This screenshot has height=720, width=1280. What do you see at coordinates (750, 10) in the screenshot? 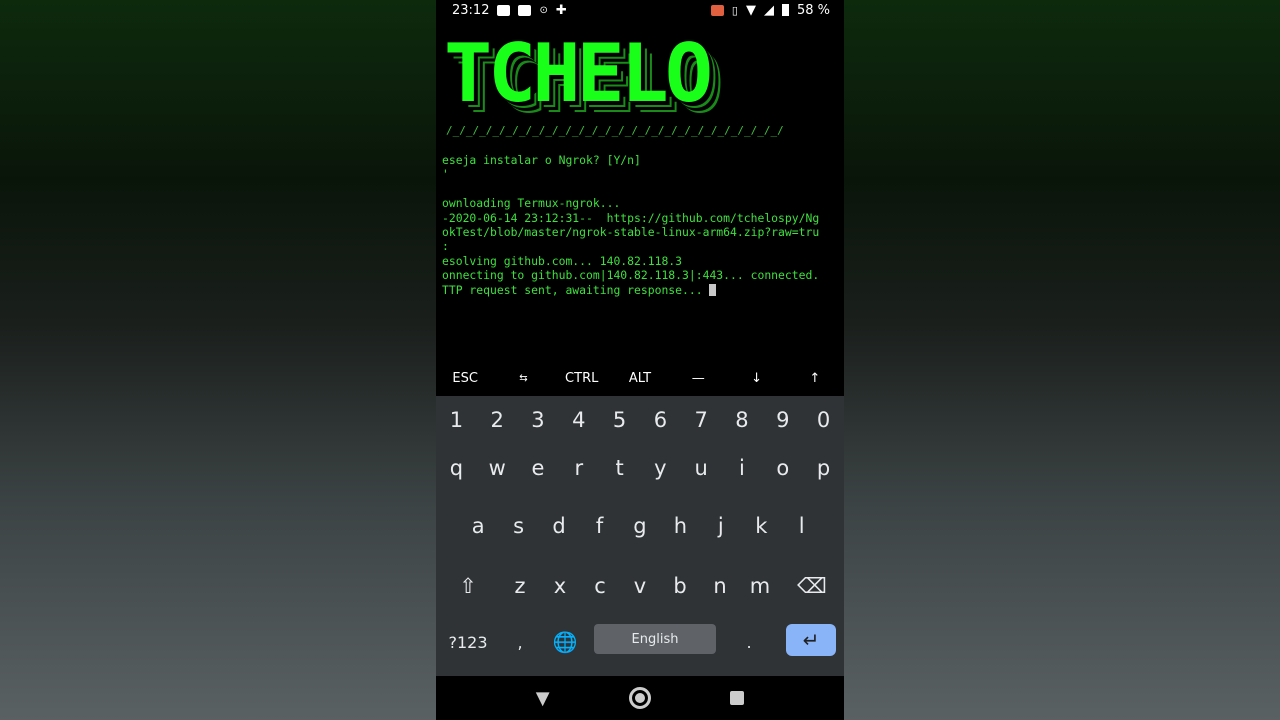
I see `wifi-icon: ▼` at bounding box center [750, 10].